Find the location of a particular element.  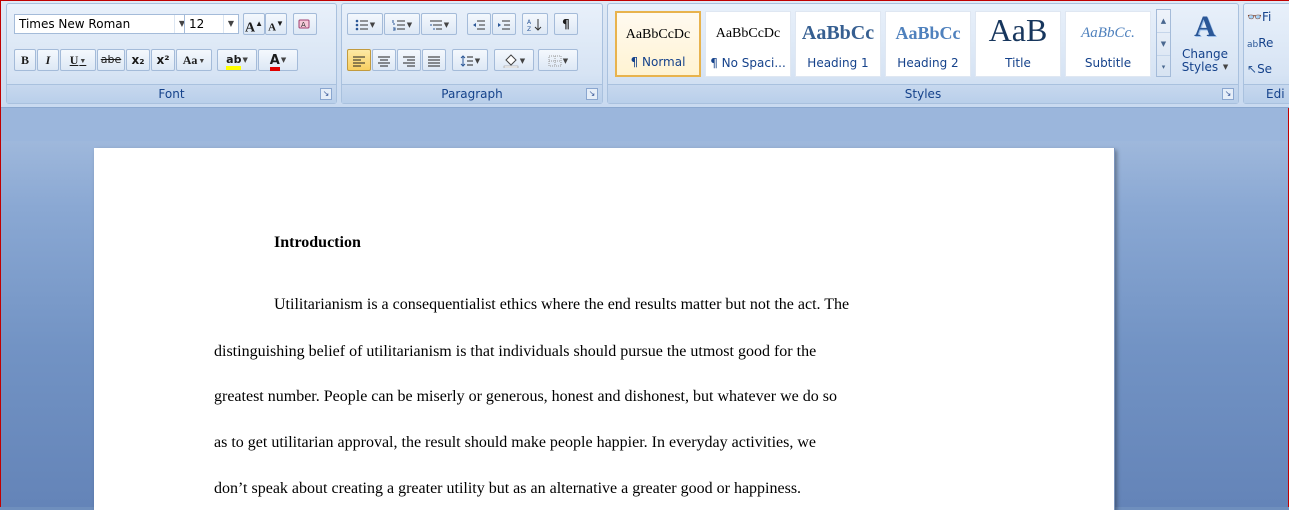

shrink-font-button: A▼ is located at coordinates (276, 24).